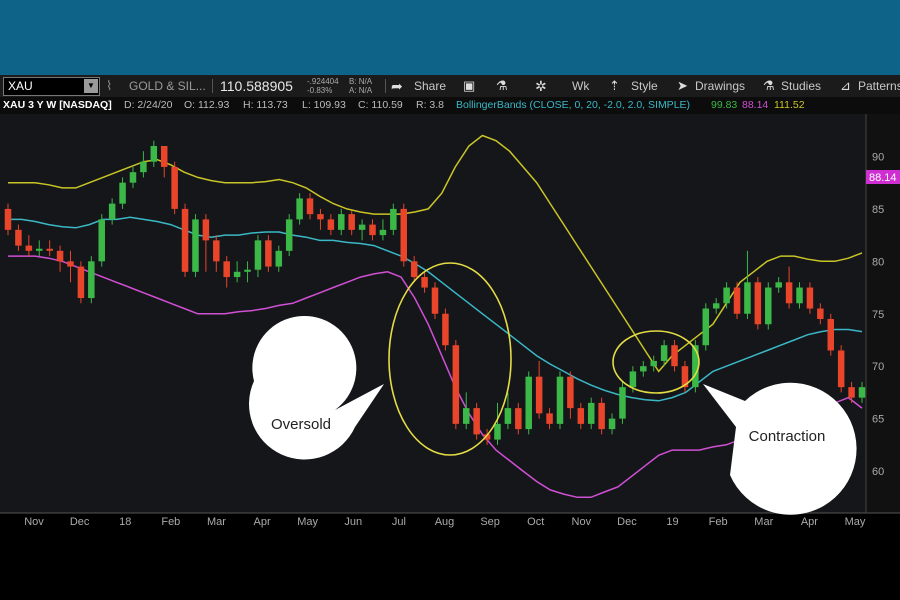 This screenshot has width=900, height=600. I want to click on studies-button: Studies, so click(801, 86).